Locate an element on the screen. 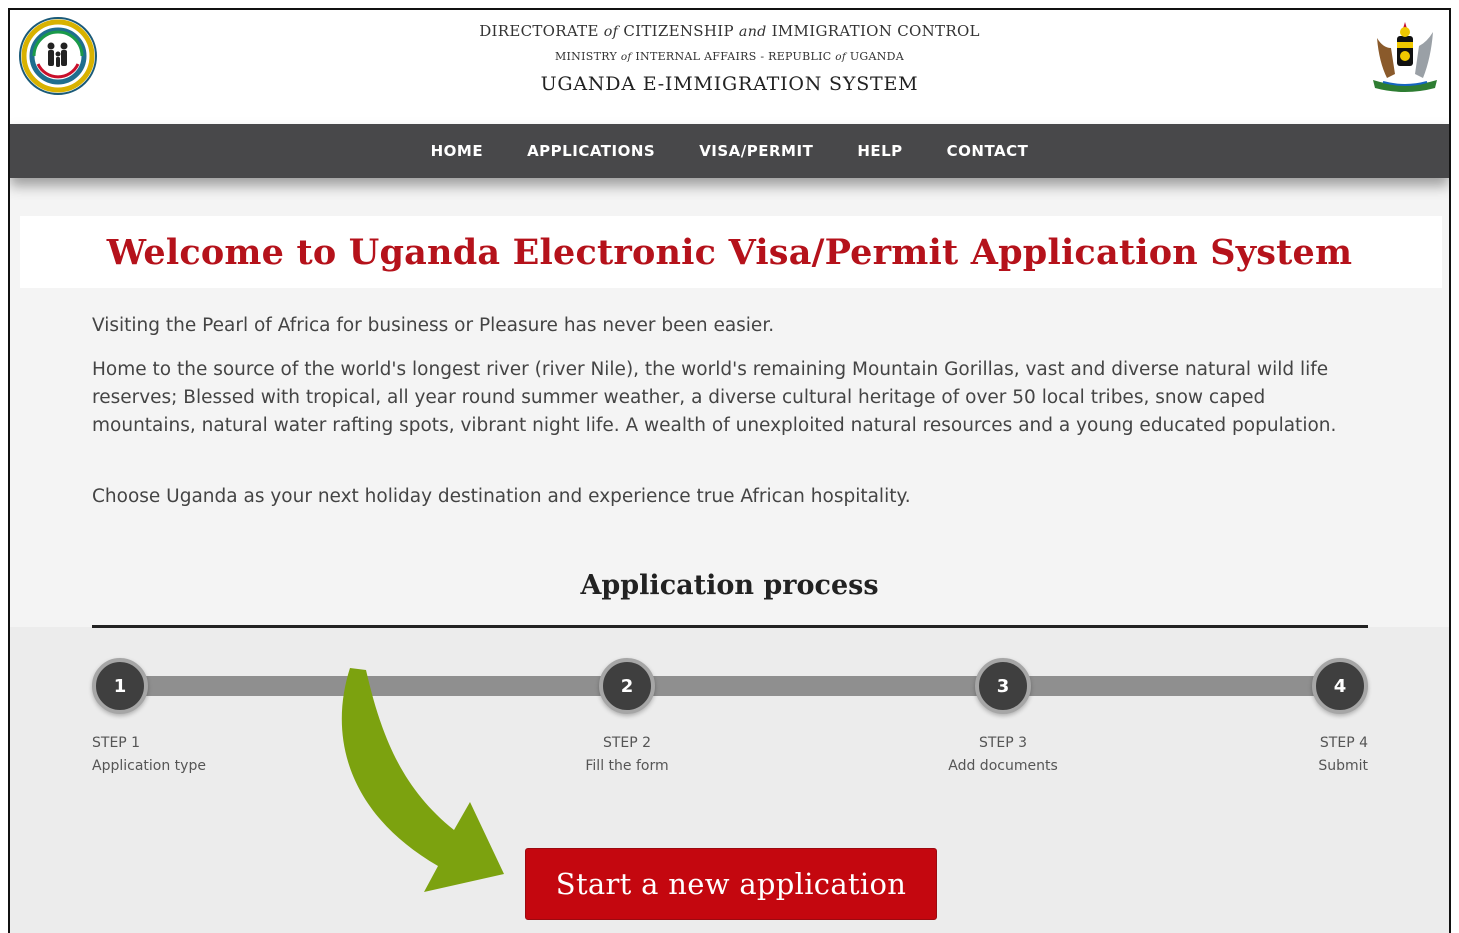  step-4-marker: 4 is located at coordinates (1340, 686).